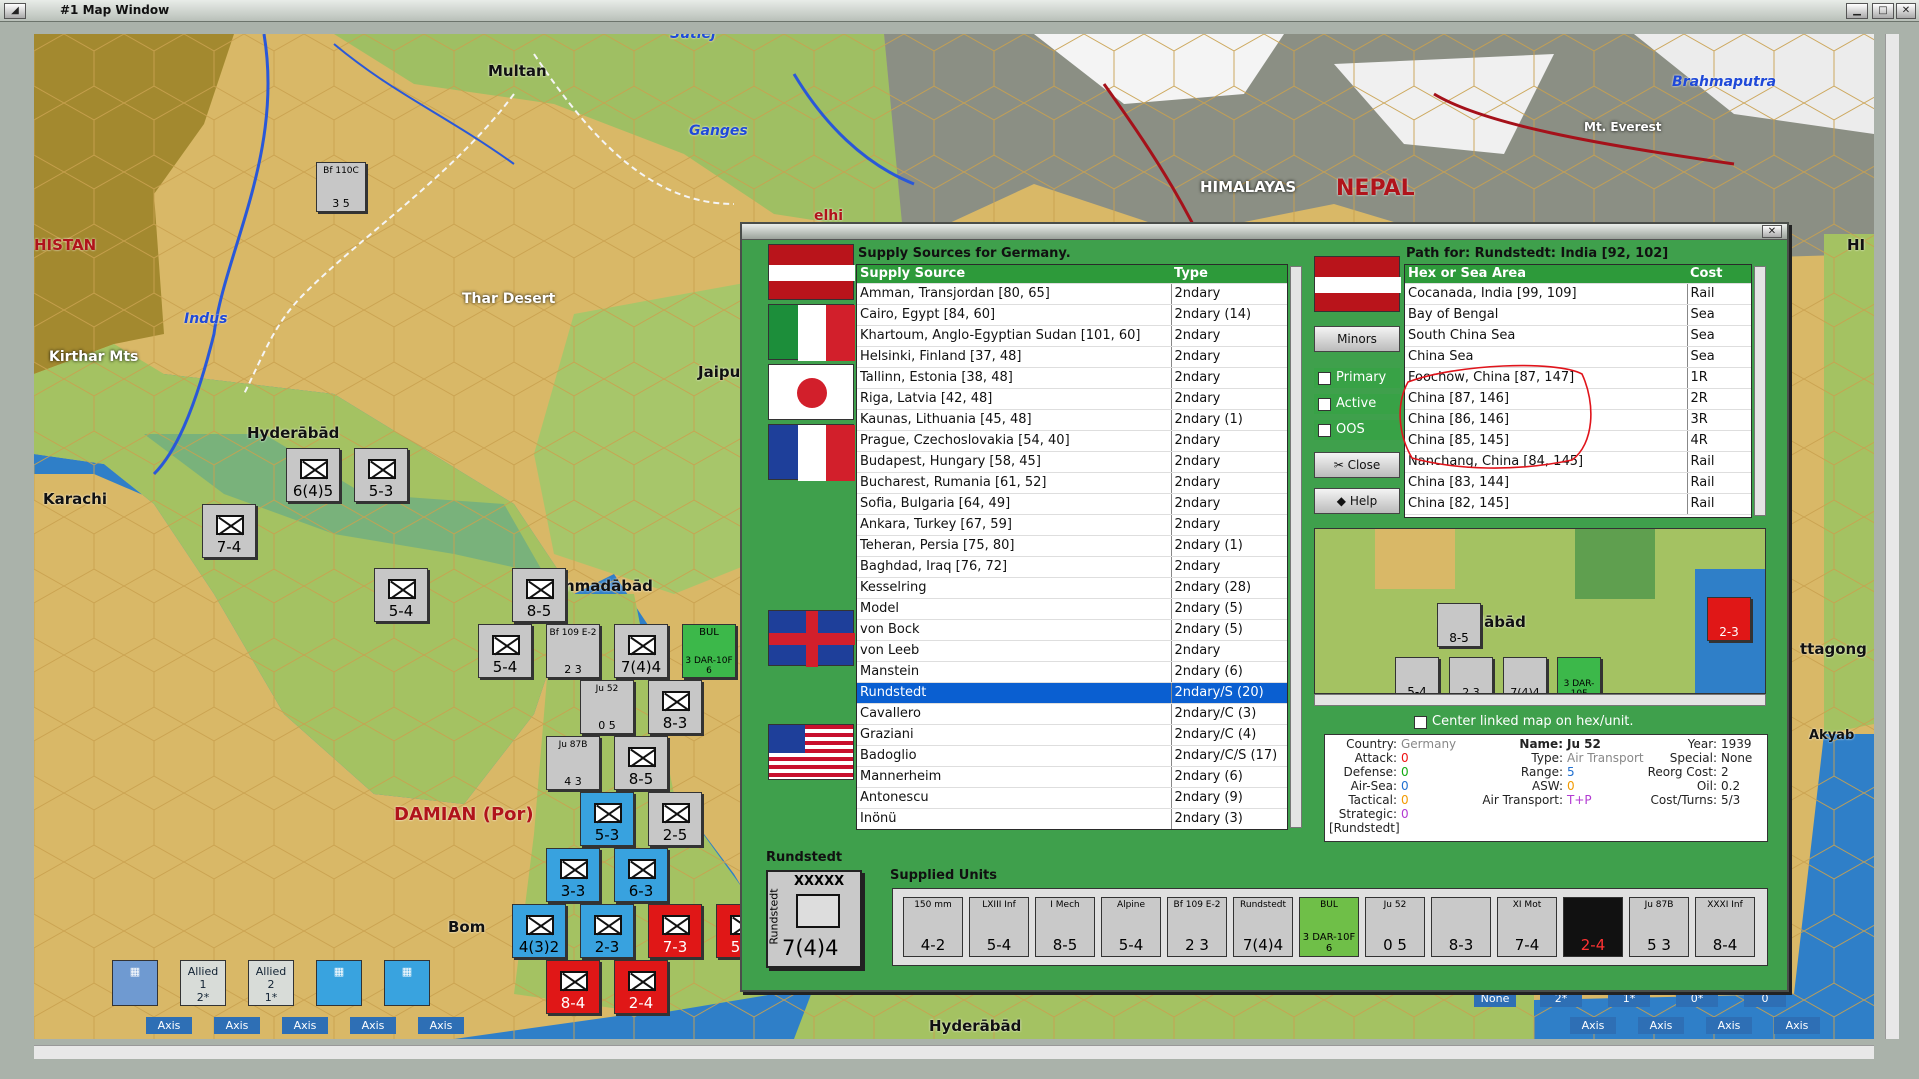  What do you see at coordinates (1072, 818) in the screenshot?
I see `supply-row: Inönü 2ndary (3)` at bounding box center [1072, 818].